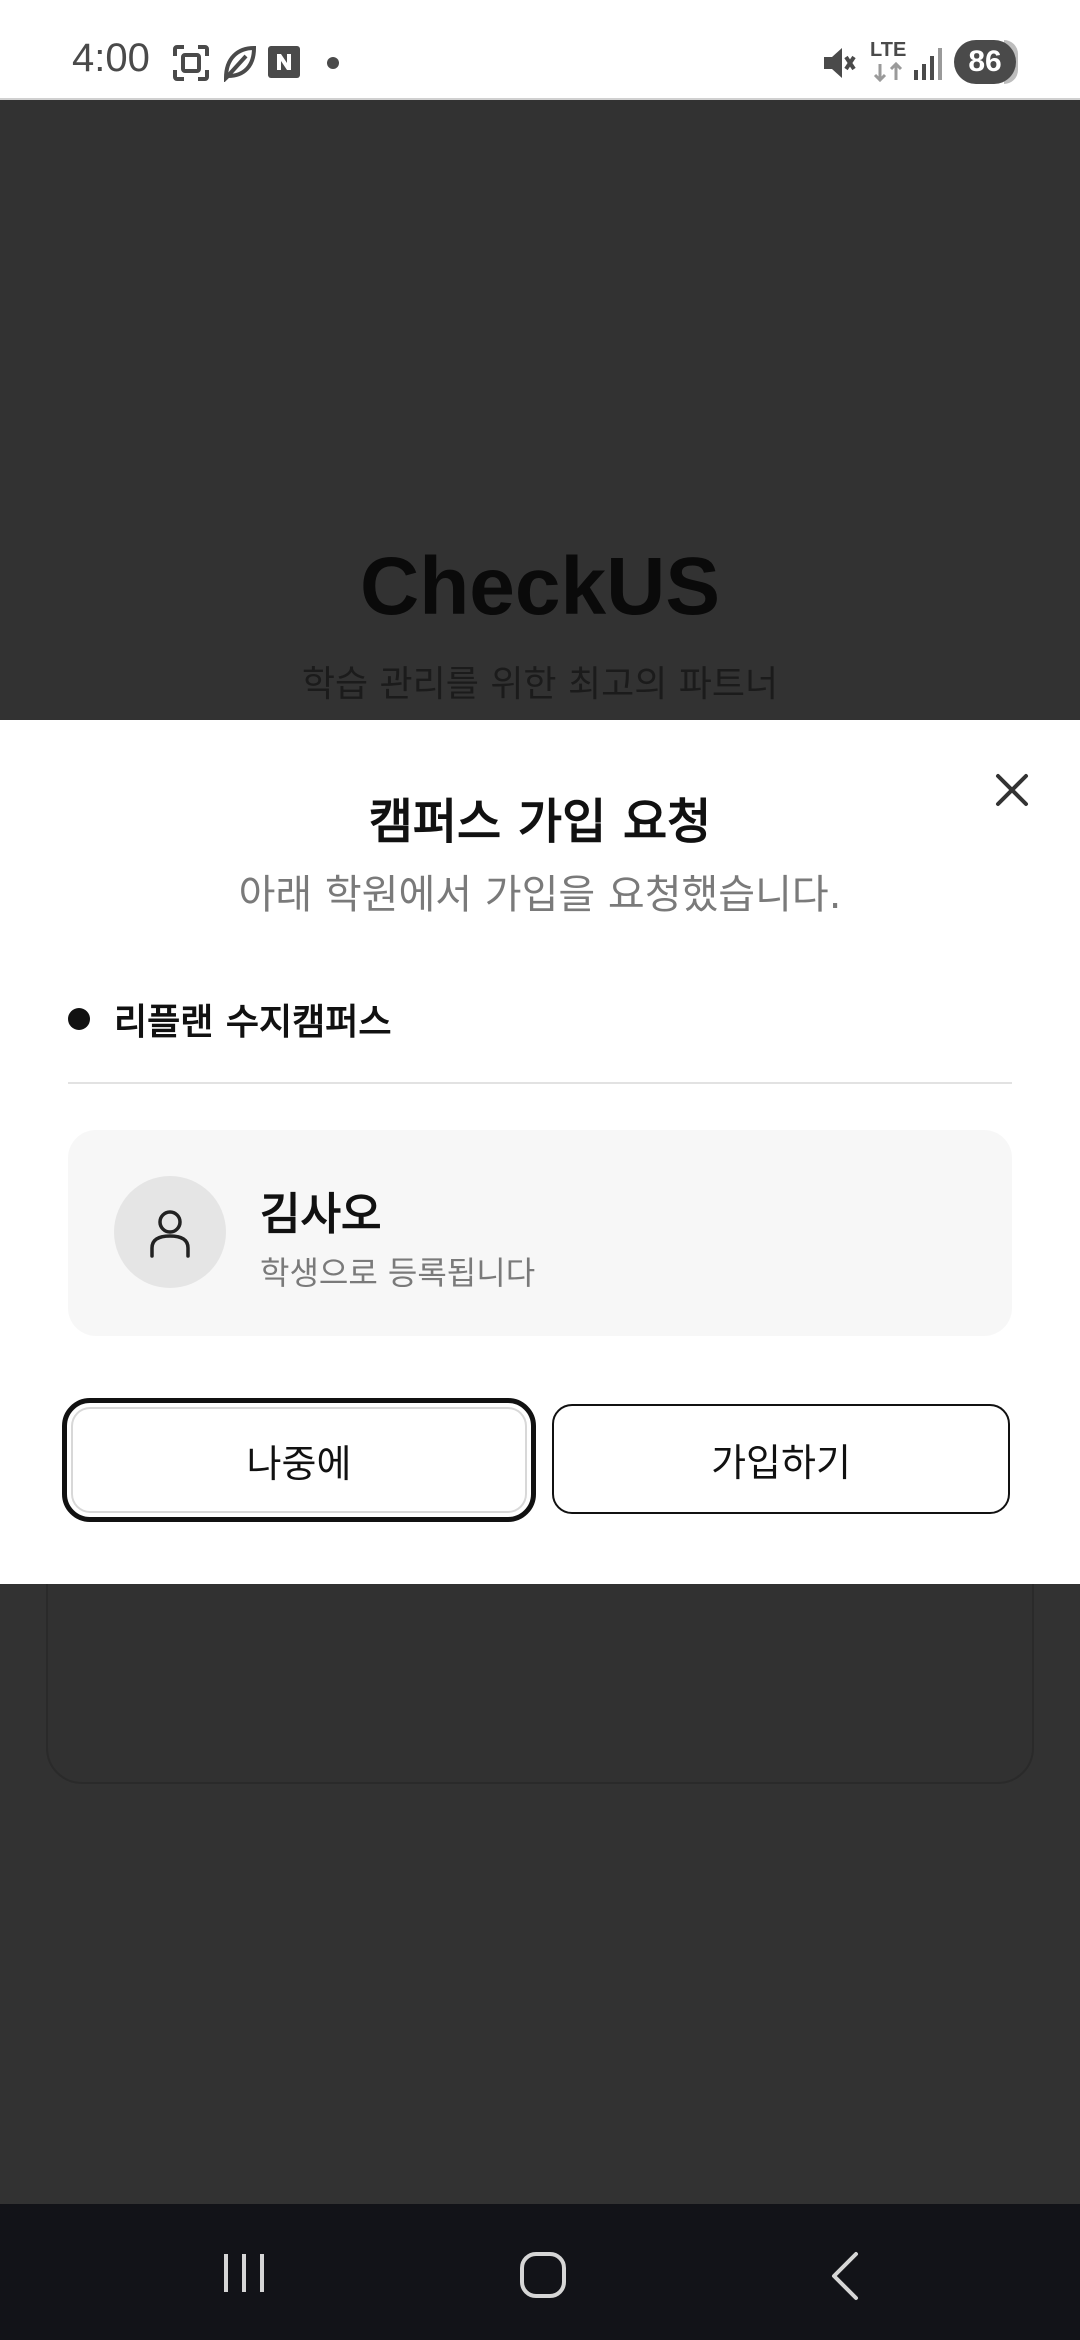  What do you see at coordinates (321, 1214) in the screenshot?
I see `user-name: 김사오` at bounding box center [321, 1214].